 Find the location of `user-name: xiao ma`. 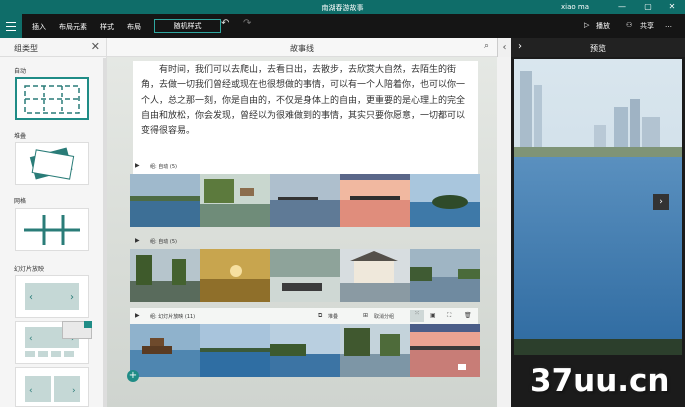

user-name: xiao ma is located at coordinates (575, 7).